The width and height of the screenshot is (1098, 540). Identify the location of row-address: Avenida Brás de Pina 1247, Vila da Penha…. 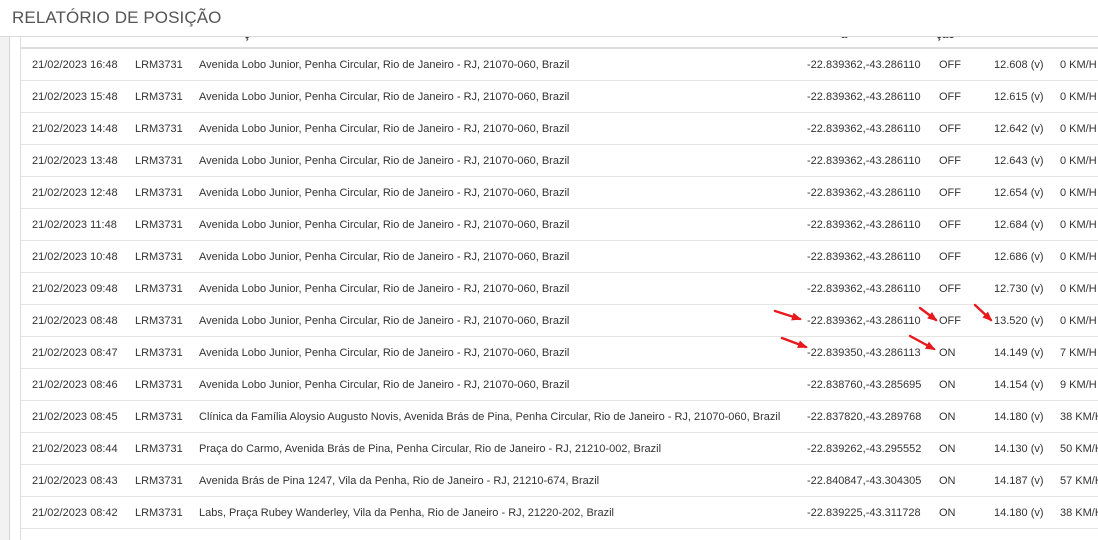
(399, 481).